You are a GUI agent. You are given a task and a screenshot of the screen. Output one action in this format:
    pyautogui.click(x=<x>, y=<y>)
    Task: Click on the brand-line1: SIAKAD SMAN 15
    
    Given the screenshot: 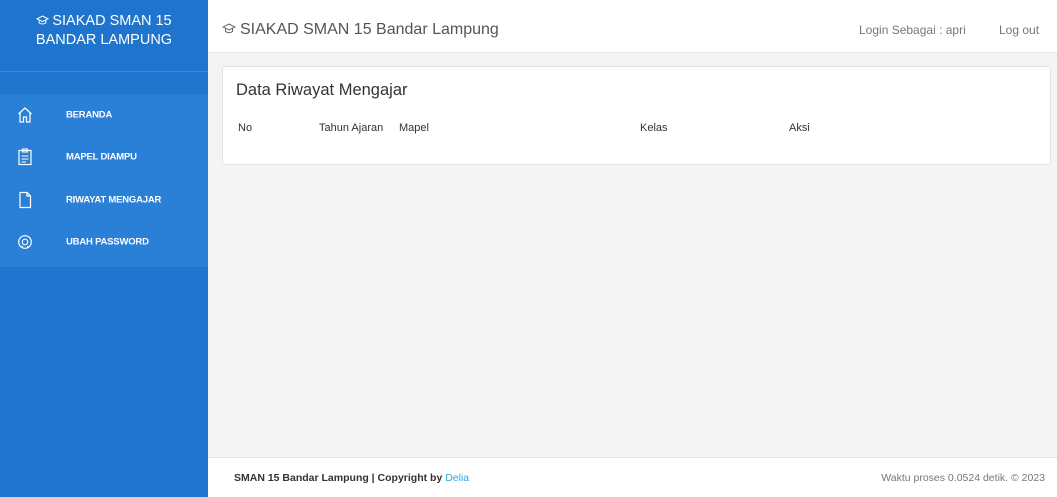 What is the action you would take?
    pyautogui.click(x=112, y=21)
    